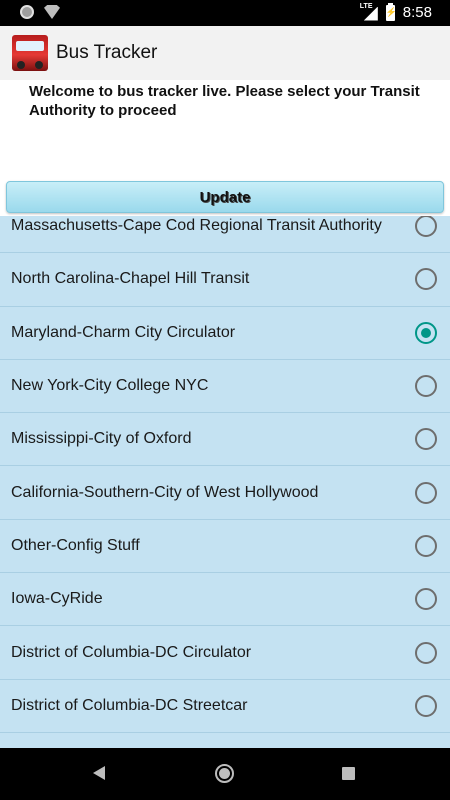 The width and height of the screenshot is (450, 800). What do you see at coordinates (391, 11) in the screenshot?
I see `battery-charging-icon` at bounding box center [391, 11].